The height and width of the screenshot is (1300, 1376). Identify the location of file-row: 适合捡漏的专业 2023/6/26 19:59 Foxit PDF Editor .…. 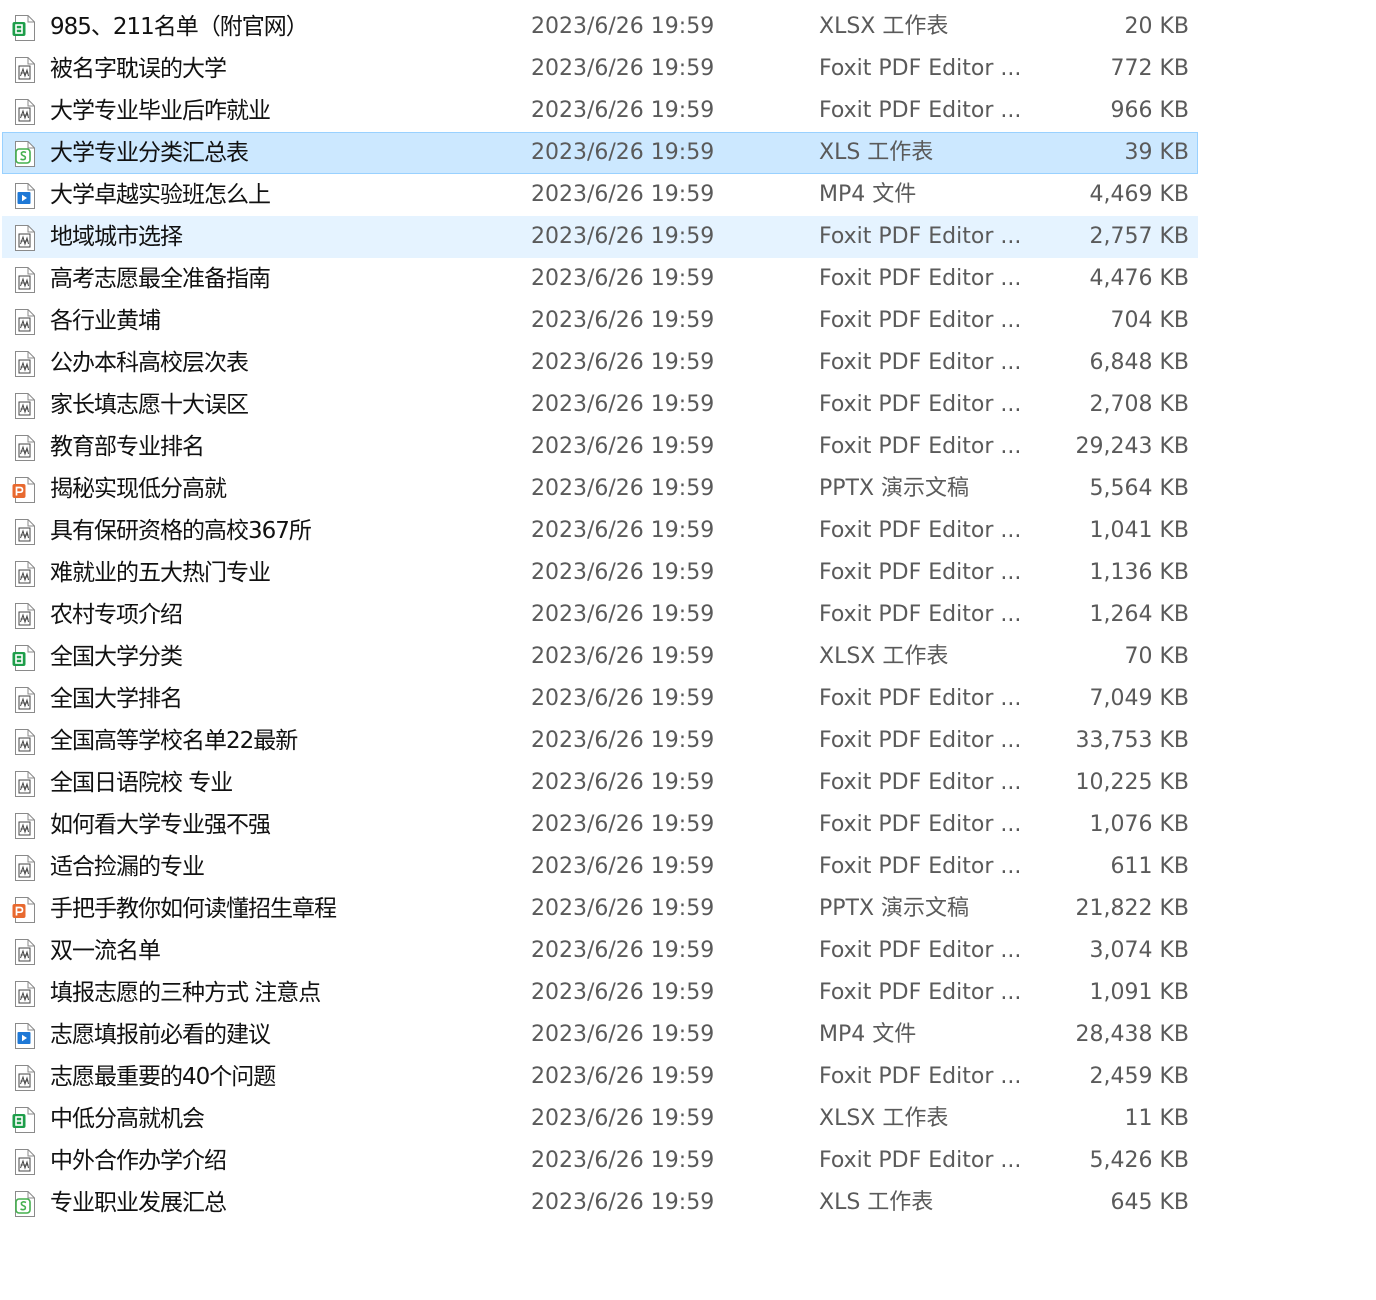
(600, 867).